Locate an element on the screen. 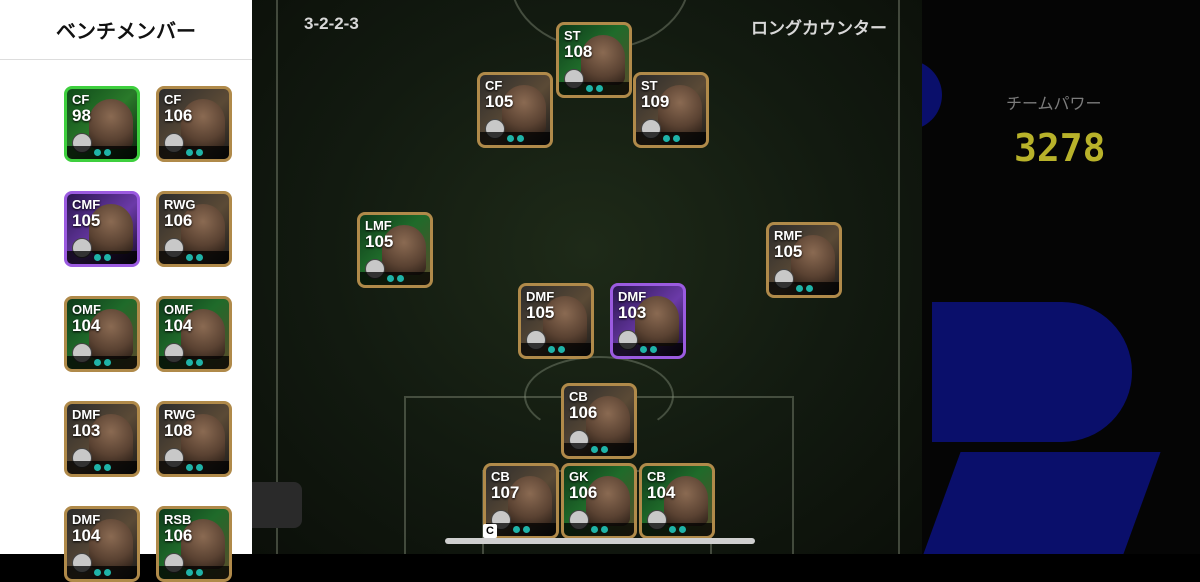 The image size is (1200, 582). card-dmf-right: DMF 103 is located at coordinates (648, 321).